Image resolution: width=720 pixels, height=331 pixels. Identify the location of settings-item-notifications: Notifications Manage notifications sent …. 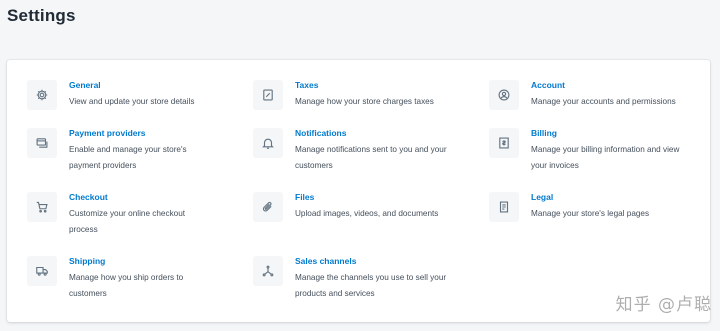
(358, 154).